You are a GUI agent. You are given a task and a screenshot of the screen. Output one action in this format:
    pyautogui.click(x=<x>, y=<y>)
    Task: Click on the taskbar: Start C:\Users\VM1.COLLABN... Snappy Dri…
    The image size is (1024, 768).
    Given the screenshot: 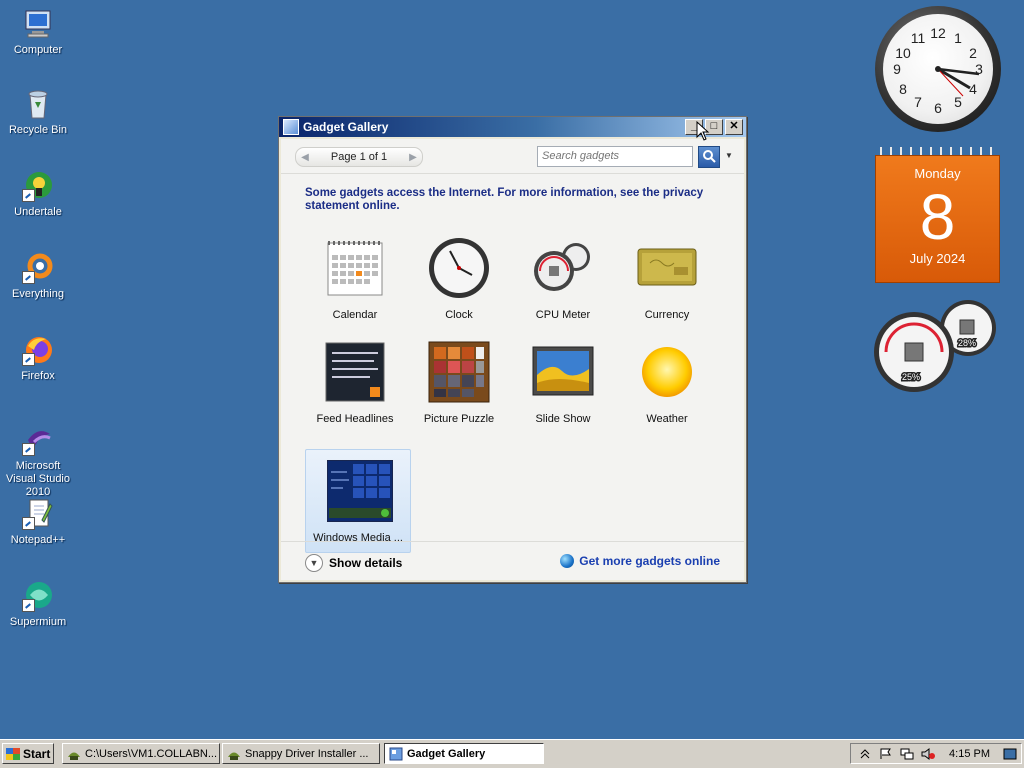 What is the action you would take?
    pyautogui.click(x=512, y=753)
    